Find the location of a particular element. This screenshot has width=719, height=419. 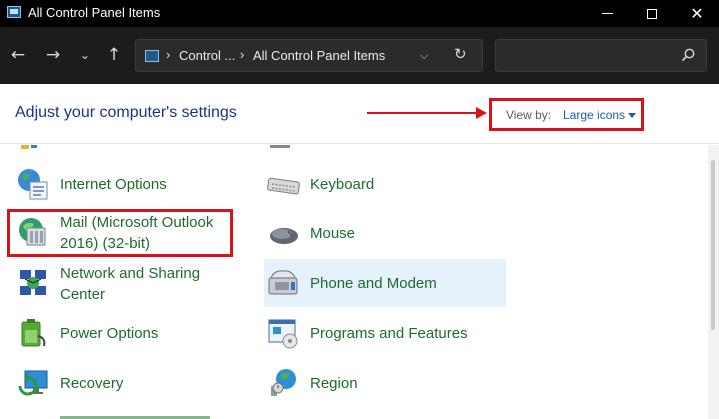

item-label: Network and Sharing Center is located at coordinates (130, 284).